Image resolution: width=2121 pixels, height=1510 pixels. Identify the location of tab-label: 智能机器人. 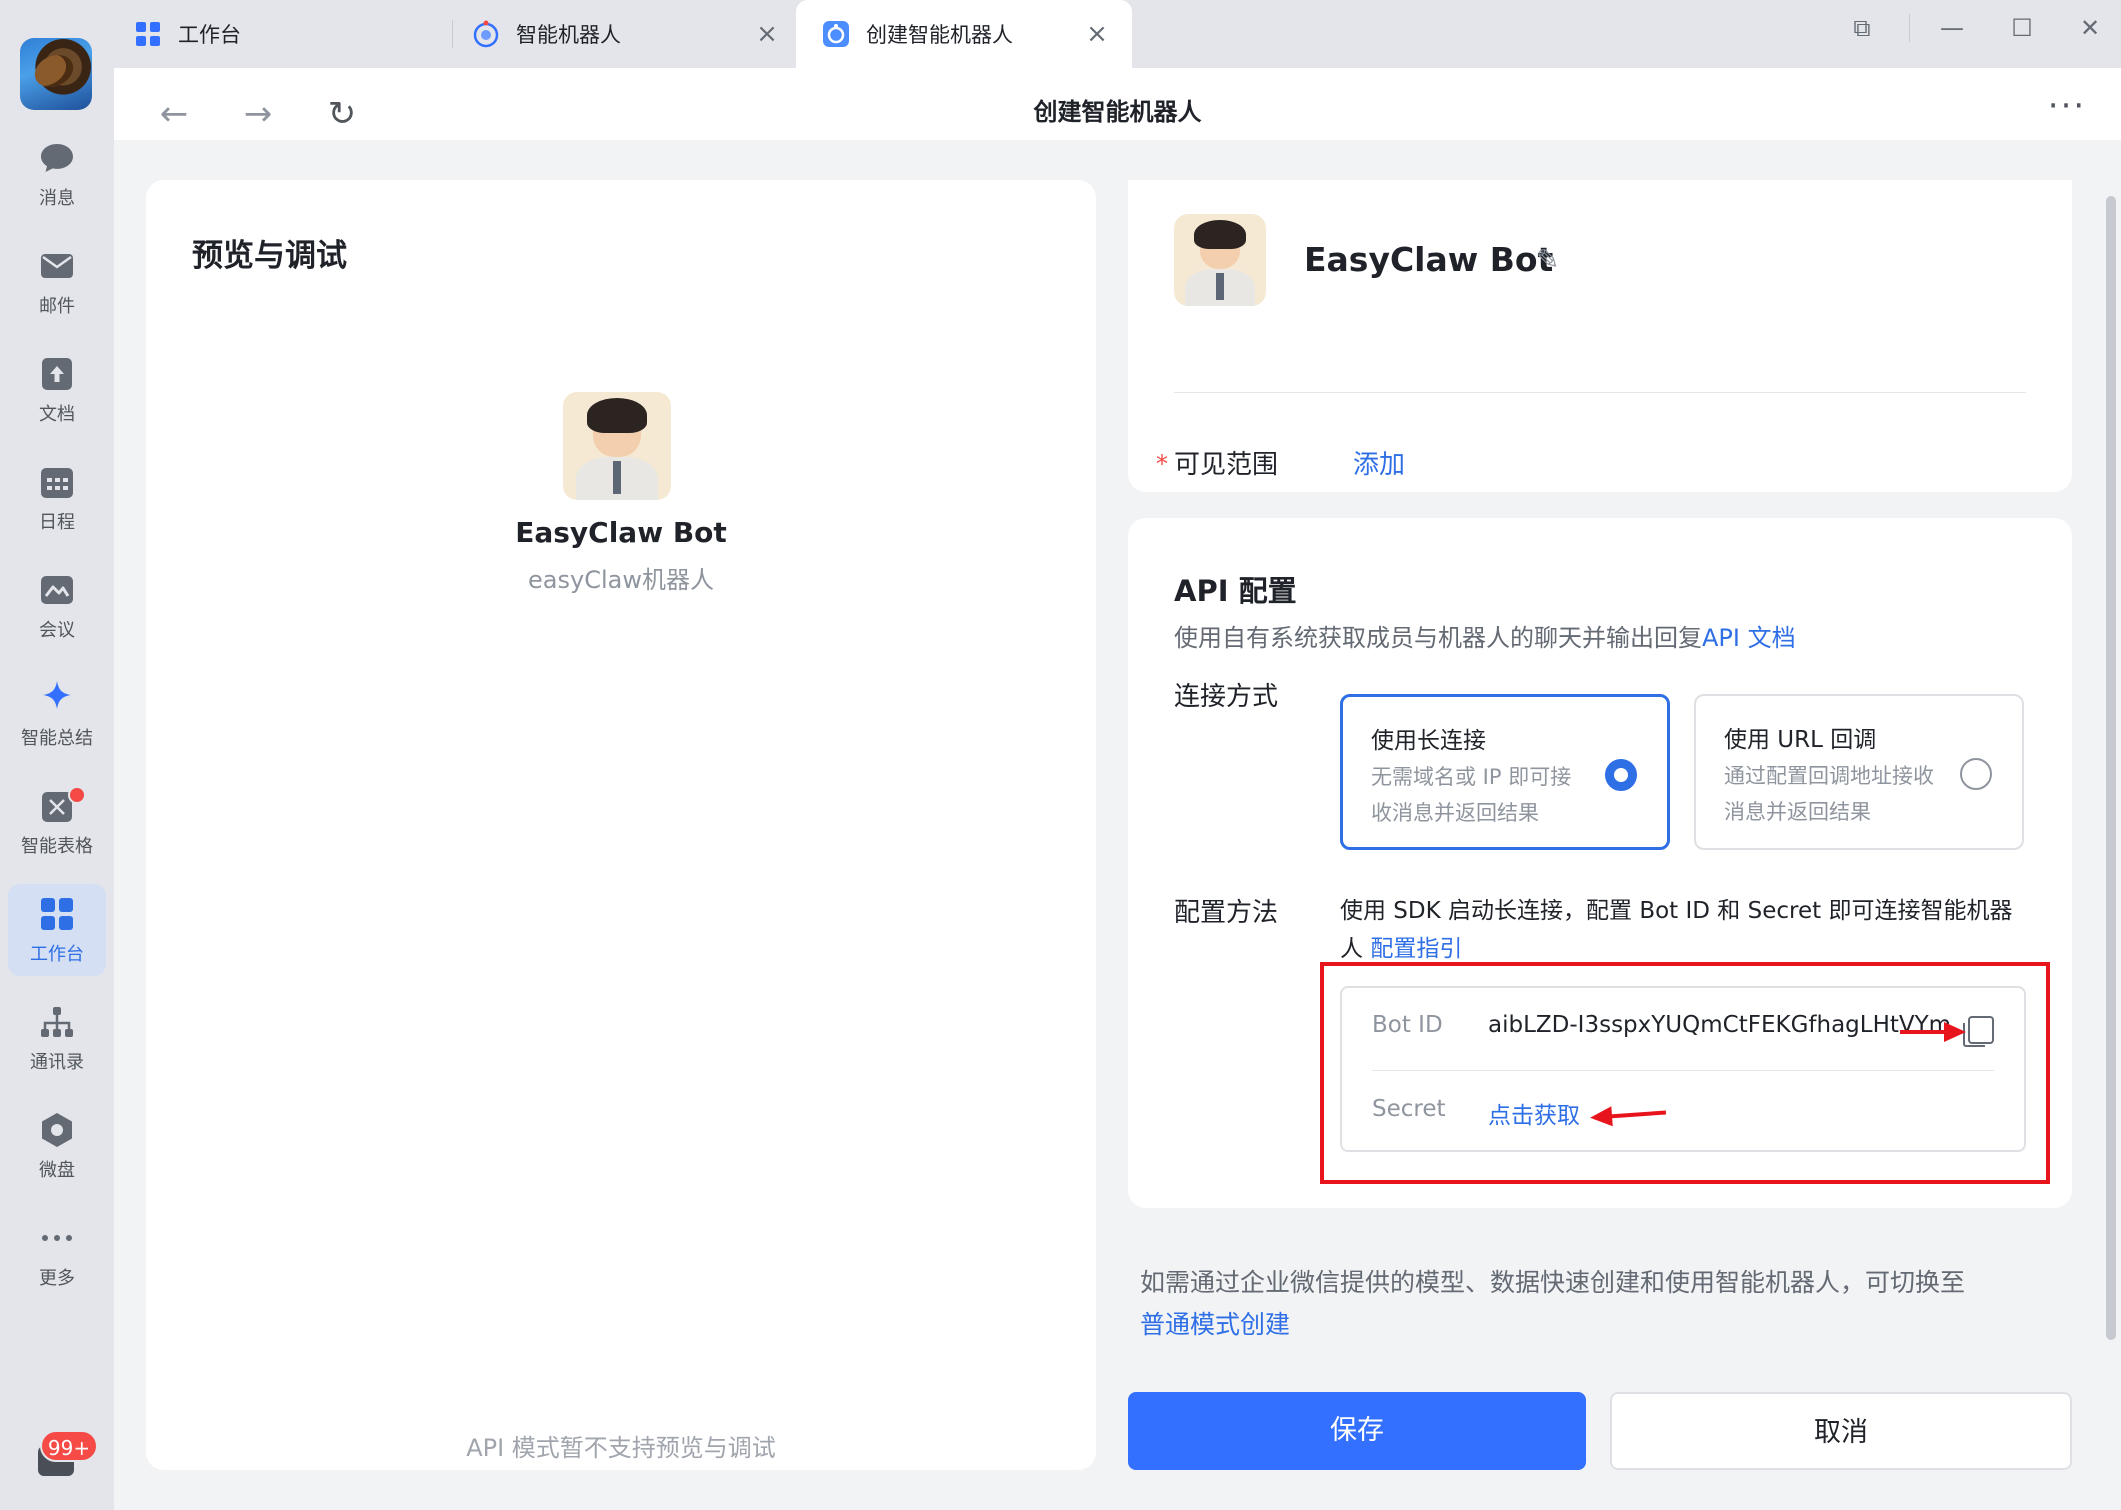
(568, 35).